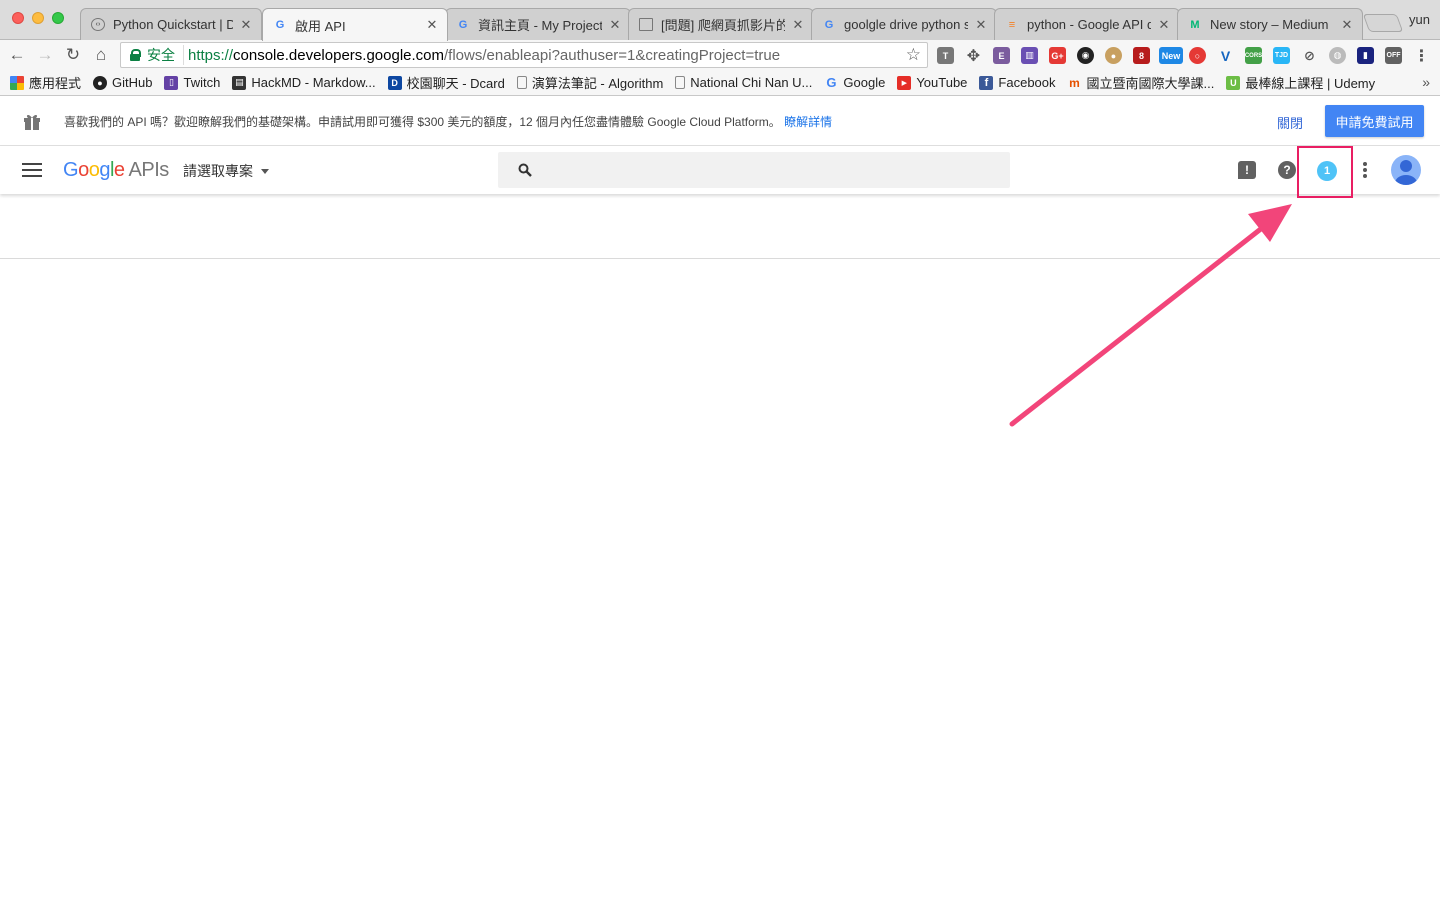 Image resolution: width=1440 pixels, height=900 pixels. What do you see at coordinates (945, 55) in the screenshot?
I see `extension-t-icon: T` at bounding box center [945, 55].